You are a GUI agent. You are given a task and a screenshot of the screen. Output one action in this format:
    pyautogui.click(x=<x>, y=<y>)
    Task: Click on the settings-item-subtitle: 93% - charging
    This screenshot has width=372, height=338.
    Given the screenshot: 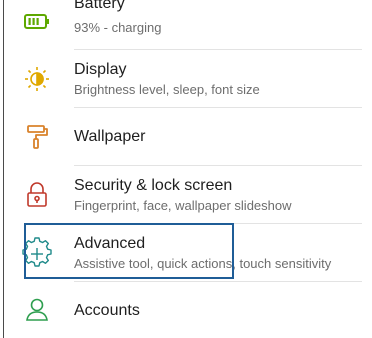 What is the action you would take?
    pyautogui.click(x=118, y=27)
    